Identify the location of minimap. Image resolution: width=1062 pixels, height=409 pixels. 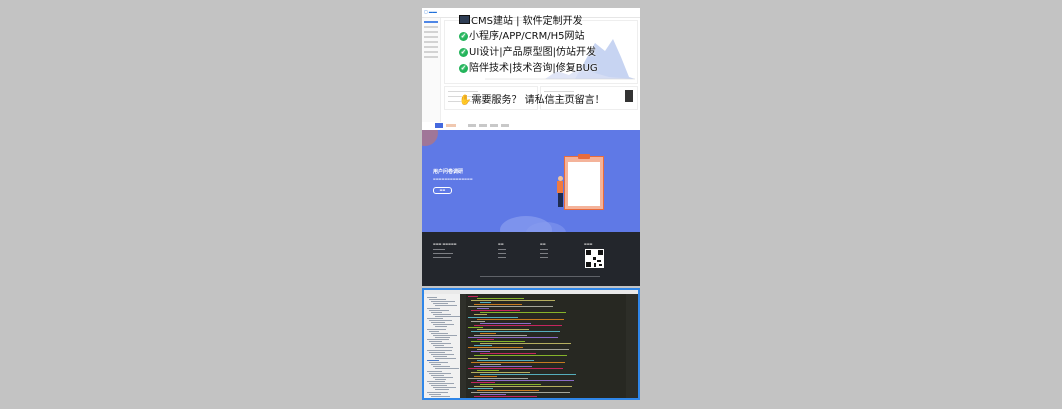
(632, 346).